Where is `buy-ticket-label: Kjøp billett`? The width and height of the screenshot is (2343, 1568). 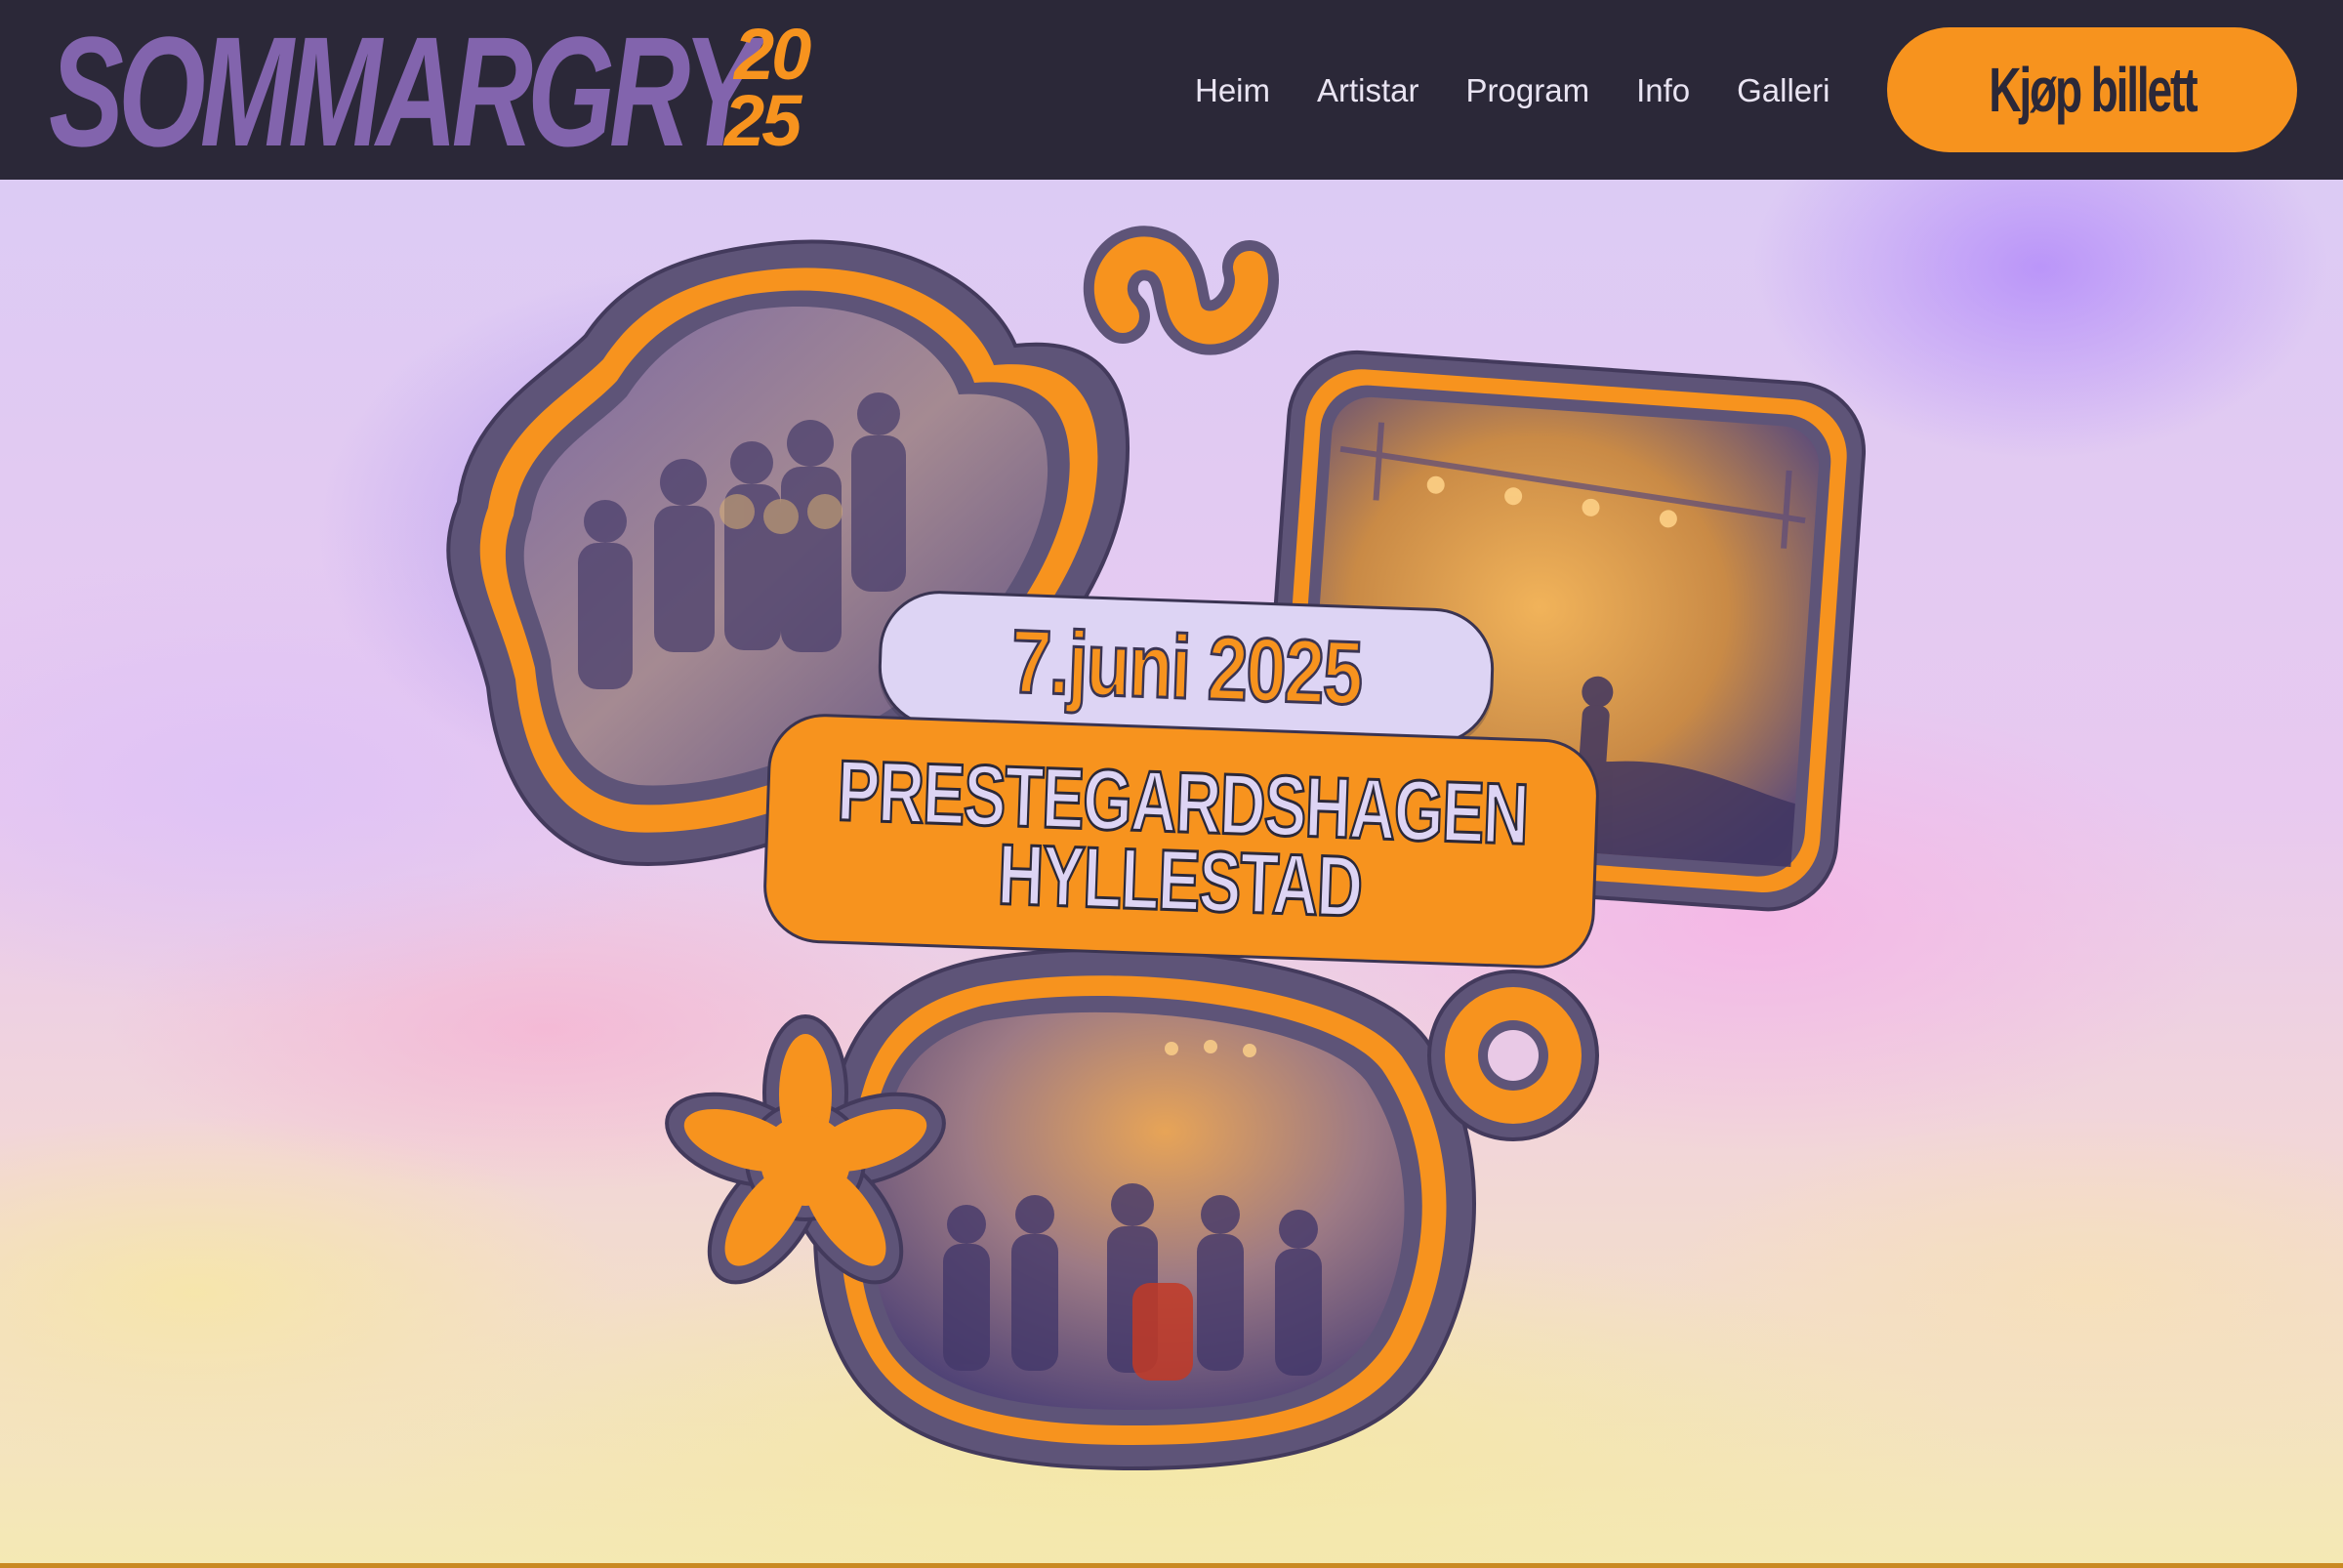 buy-ticket-label: Kjøp billett is located at coordinates (2093, 90).